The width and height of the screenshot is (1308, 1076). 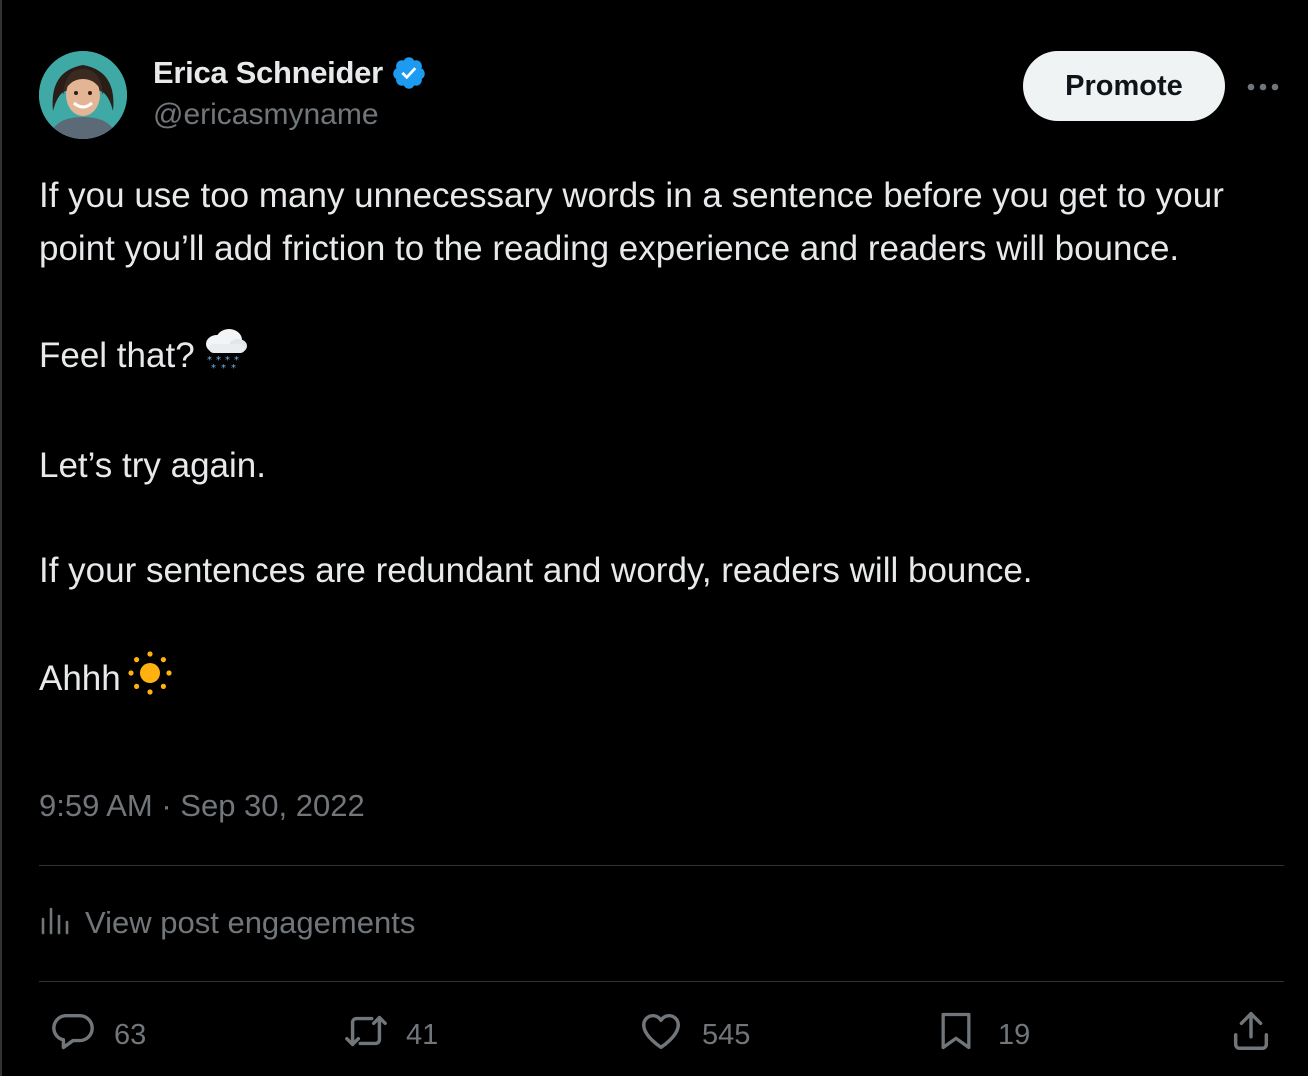 What do you see at coordinates (661, 681) in the screenshot?
I see `tweet-paragraph: Ahhh` at bounding box center [661, 681].